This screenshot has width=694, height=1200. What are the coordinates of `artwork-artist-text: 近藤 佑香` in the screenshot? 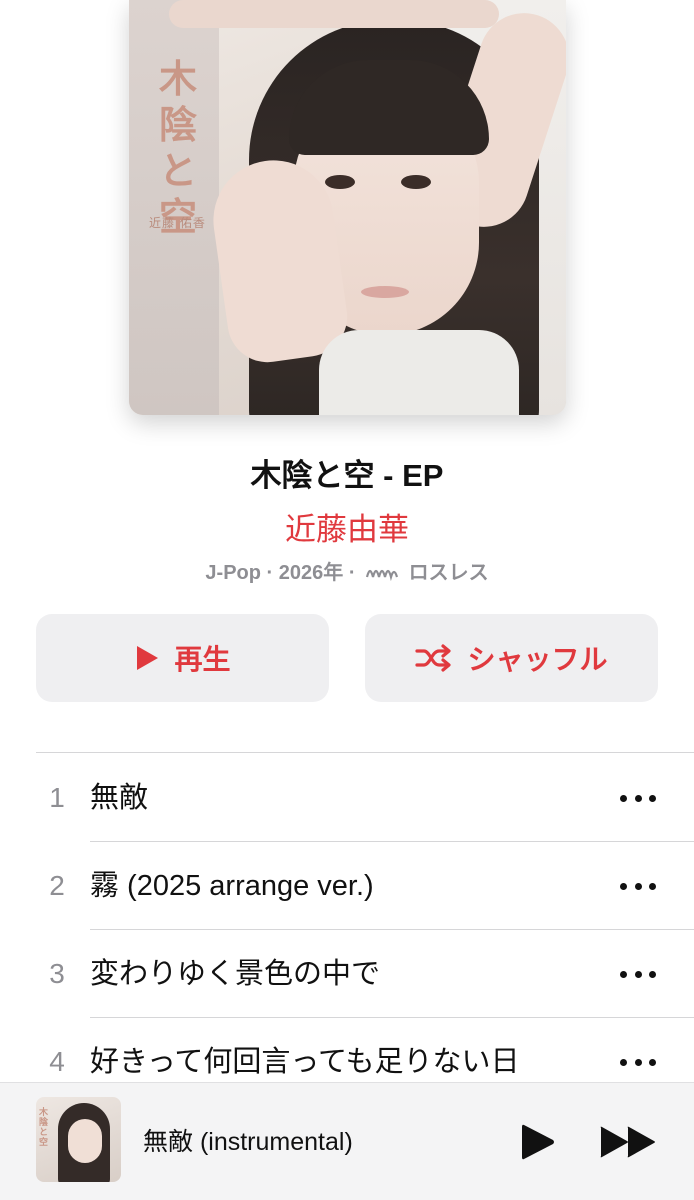 It's located at (177, 223).